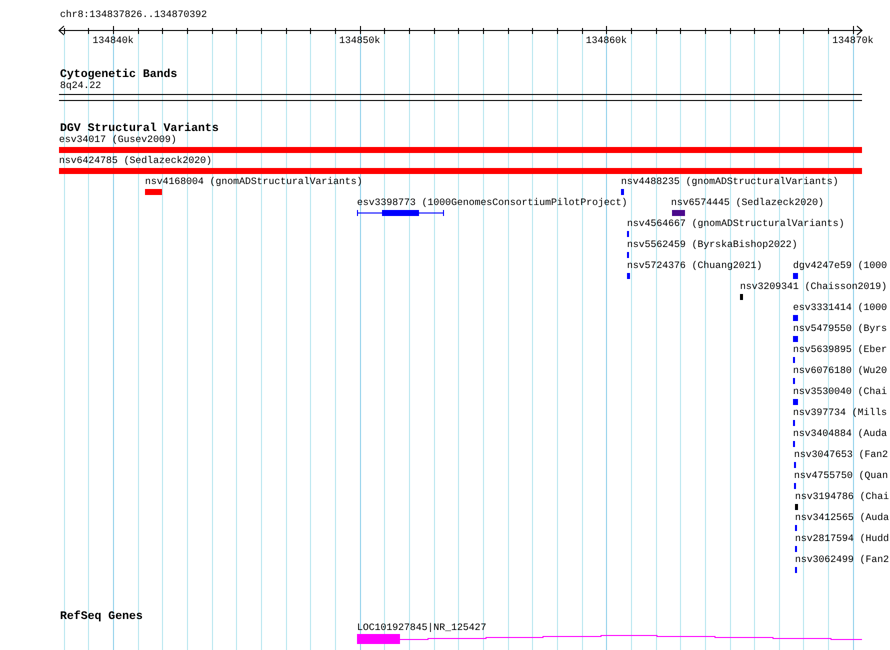 The width and height of the screenshot is (890, 650). I want to click on variant-label: dgv4247e59 (1000, so click(840, 266).